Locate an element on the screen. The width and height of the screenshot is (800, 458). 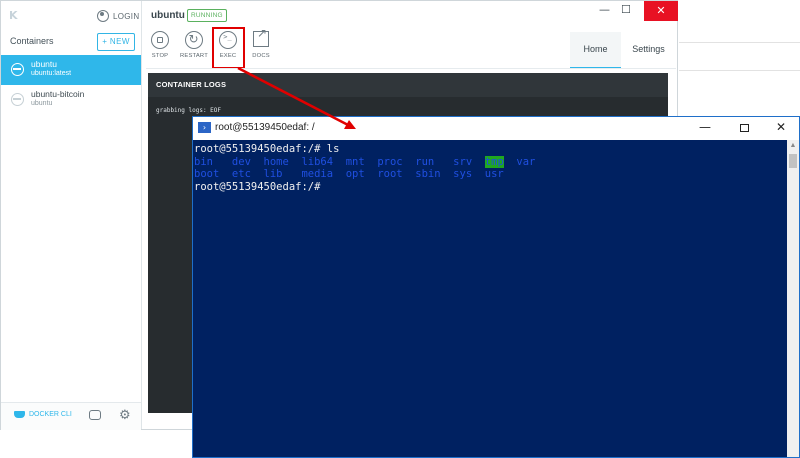
containers-title: Containers is located at coordinates (32, 41).